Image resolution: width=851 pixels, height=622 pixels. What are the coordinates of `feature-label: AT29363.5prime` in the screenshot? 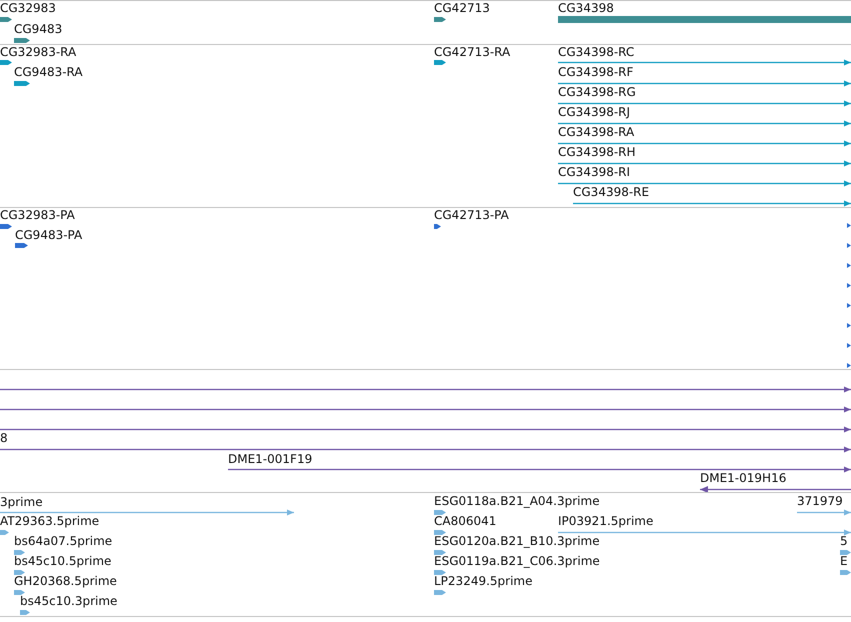 It's located at (50, 521).